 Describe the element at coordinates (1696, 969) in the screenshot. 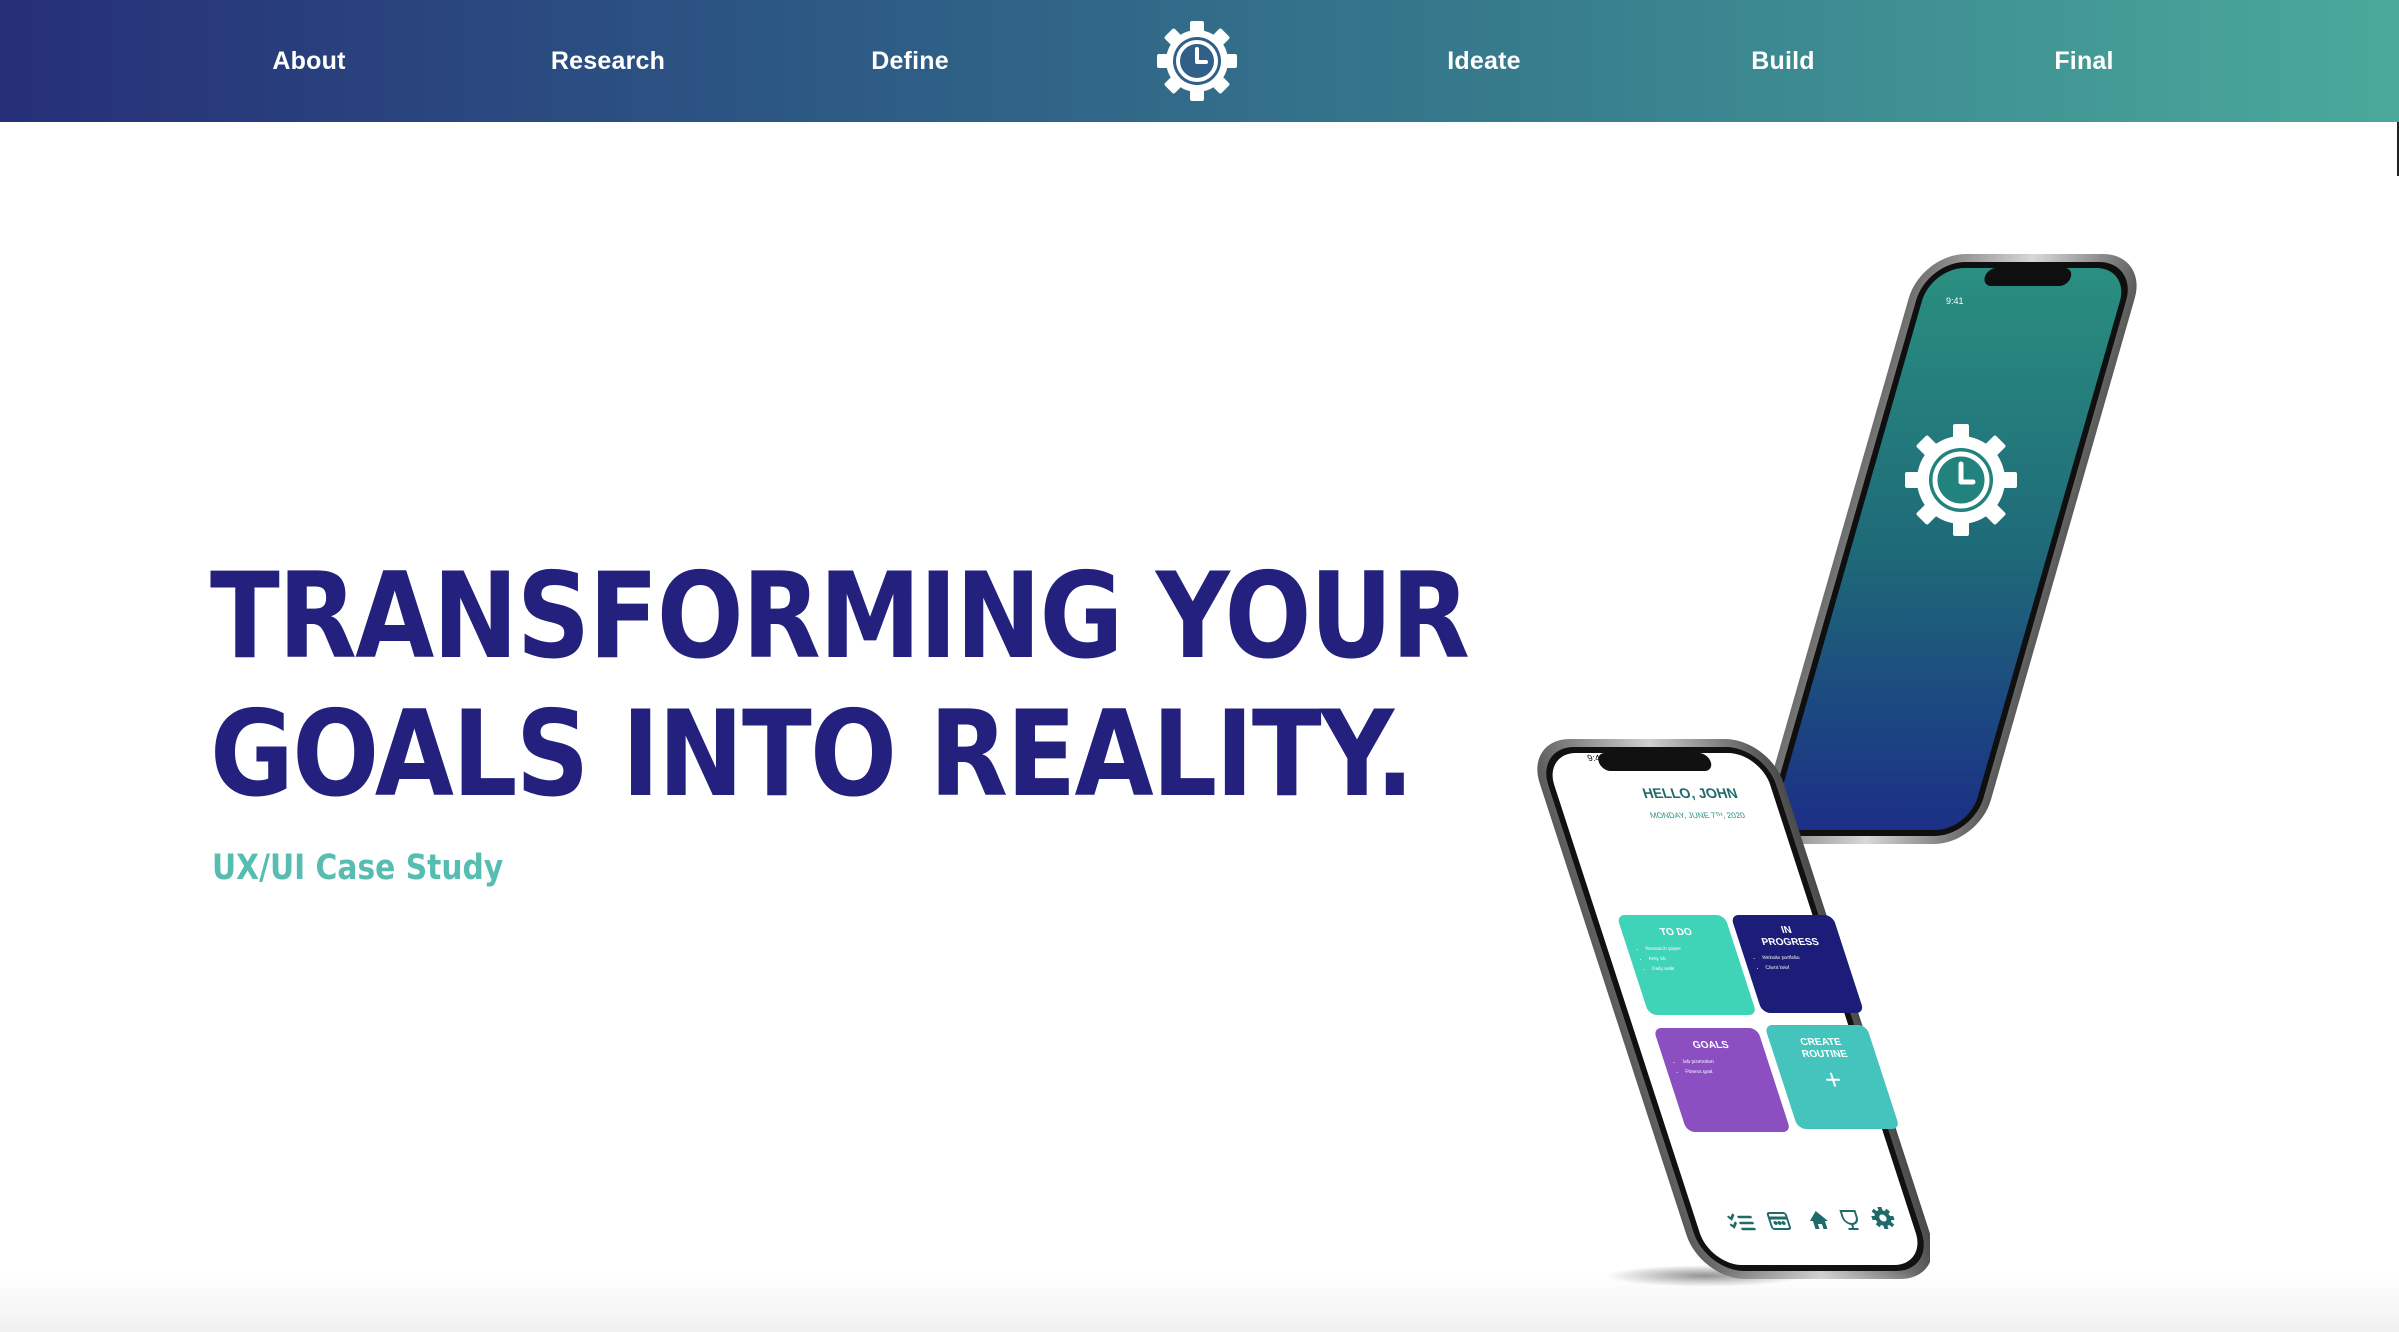

I see `todo-item: Daily walk` at that location.